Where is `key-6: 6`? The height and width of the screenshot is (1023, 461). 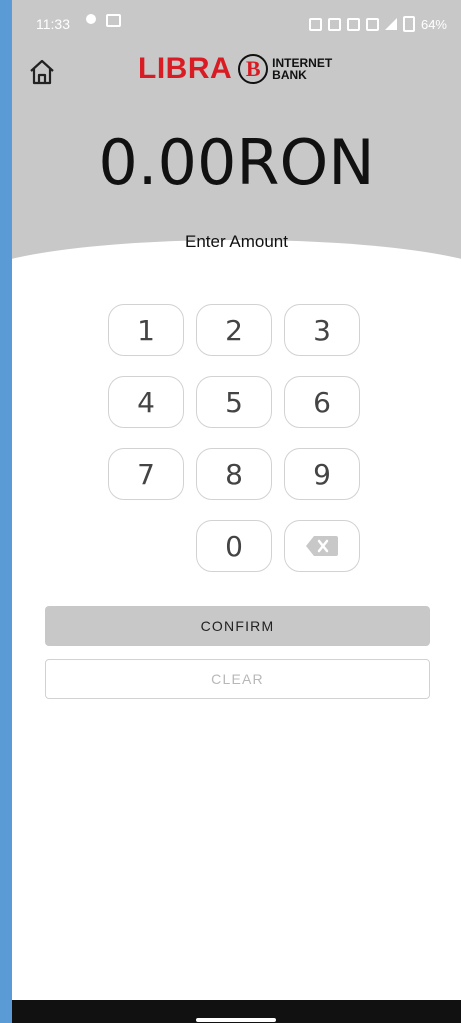
key-6: 6 is located at coordinates (322, 402).